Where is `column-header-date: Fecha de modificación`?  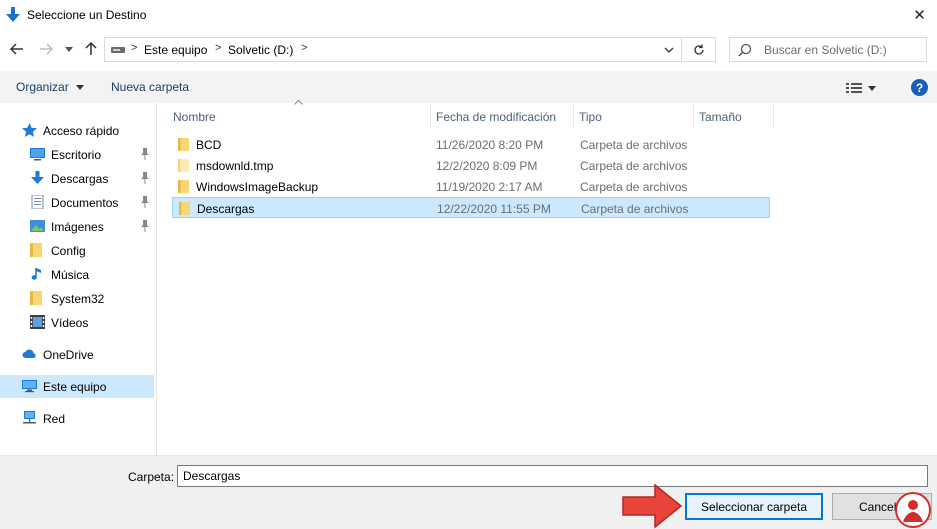
column-header-date: Fecha de modificación is located at coordinates (502, 116).